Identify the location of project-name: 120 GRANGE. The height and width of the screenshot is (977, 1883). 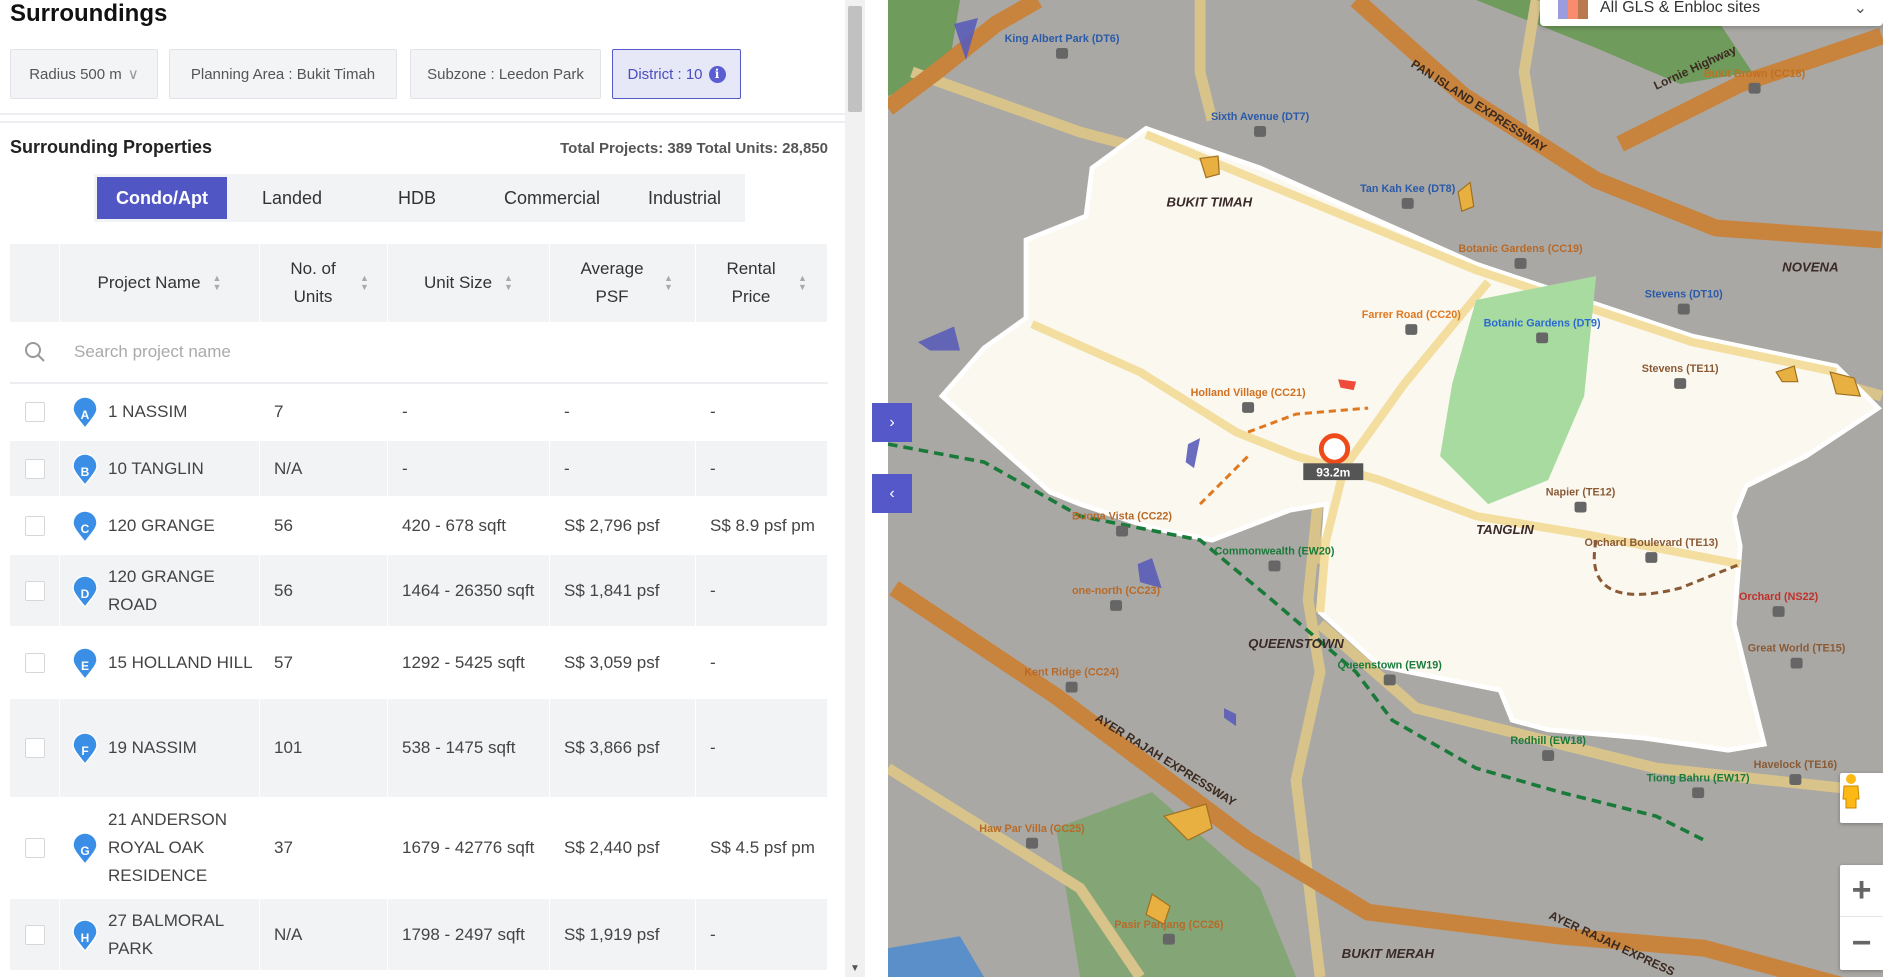
(161, 526).